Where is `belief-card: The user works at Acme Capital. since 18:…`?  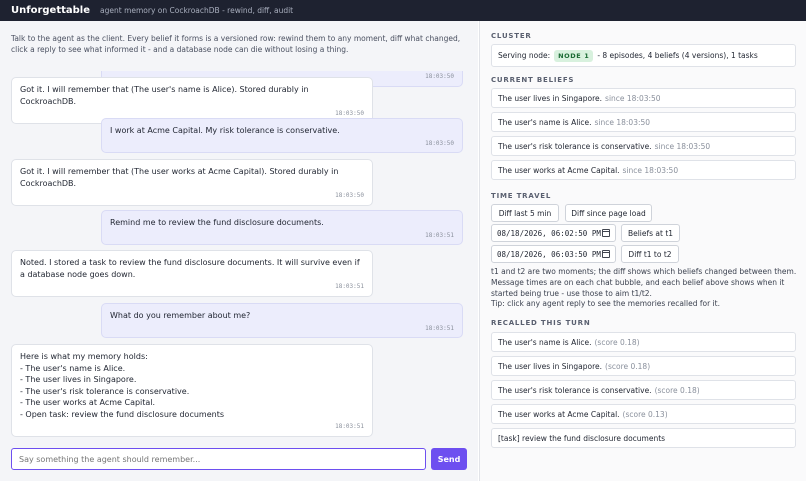 belief-card: The user works at Acme Capital. since 18:… is located at coordinates (643, 170).